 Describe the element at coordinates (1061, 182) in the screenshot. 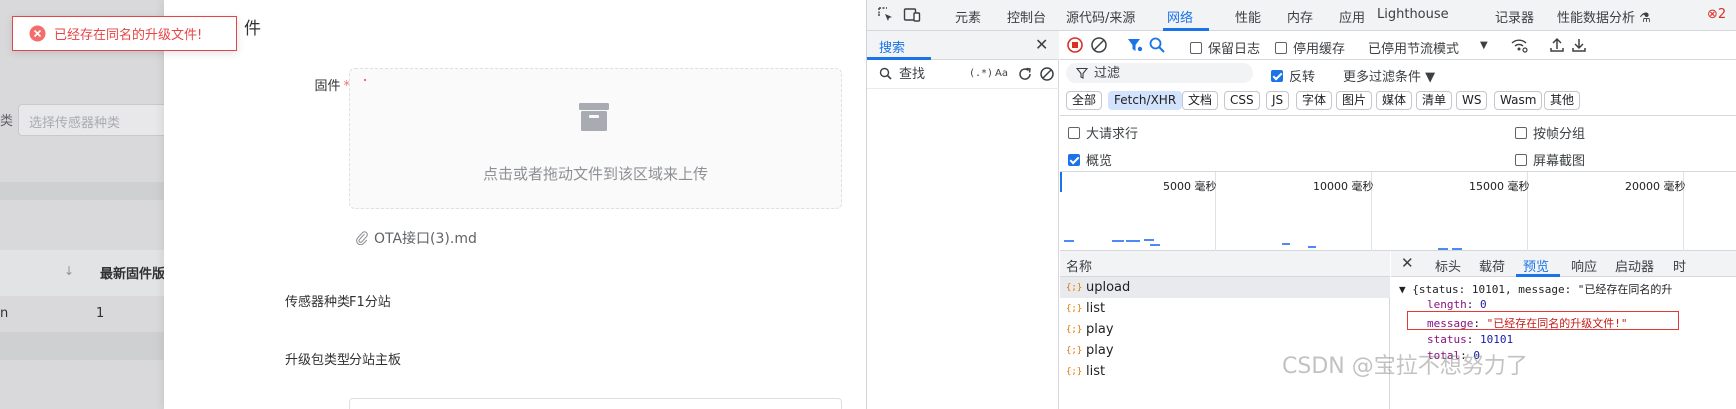

I see `overview-window-handle` at that location.